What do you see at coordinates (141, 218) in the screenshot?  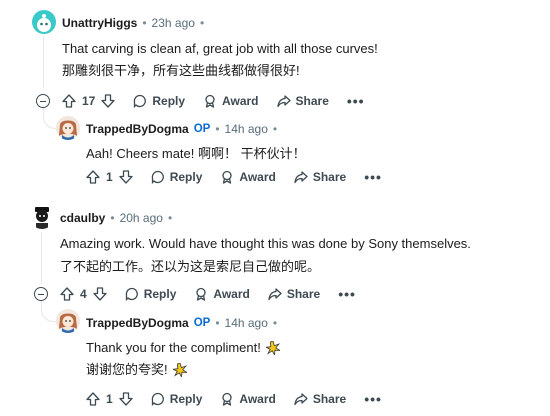 I see `timestamp: 20h ago` at bounding box center [141, 218].